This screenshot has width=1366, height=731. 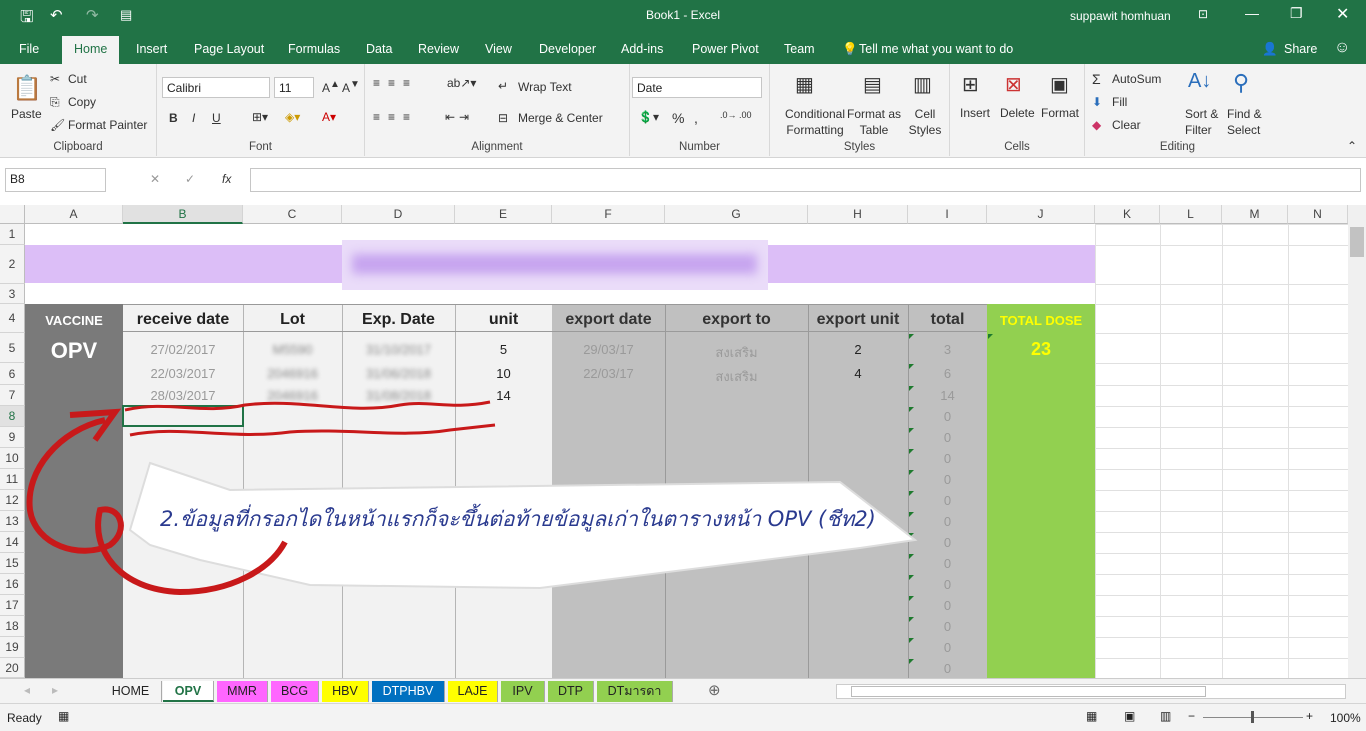 What do you see at coordinates (12, 500) in the screenshot?
I see `row-header-12: 12` at bounding box center [12, 500].